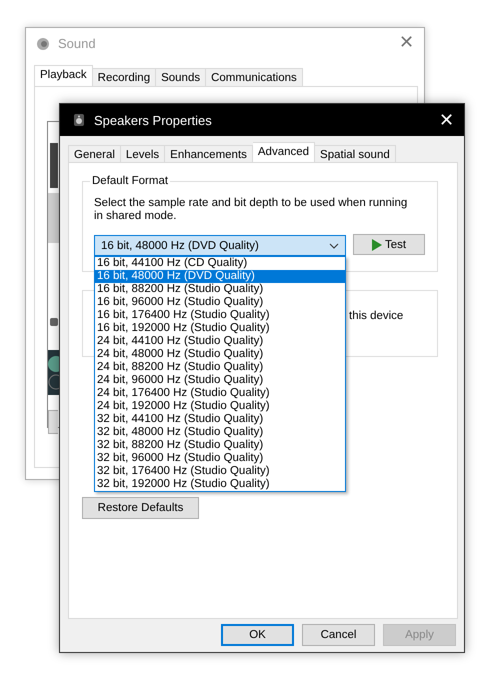 The height and width of the screenshot is (680, 483). What do you see at coordinates (251, 210) in the screenshot?
I see `description-text: Select the sample rate and bit depth to be used when running in shared mode.` at bounding box center [251, 210].